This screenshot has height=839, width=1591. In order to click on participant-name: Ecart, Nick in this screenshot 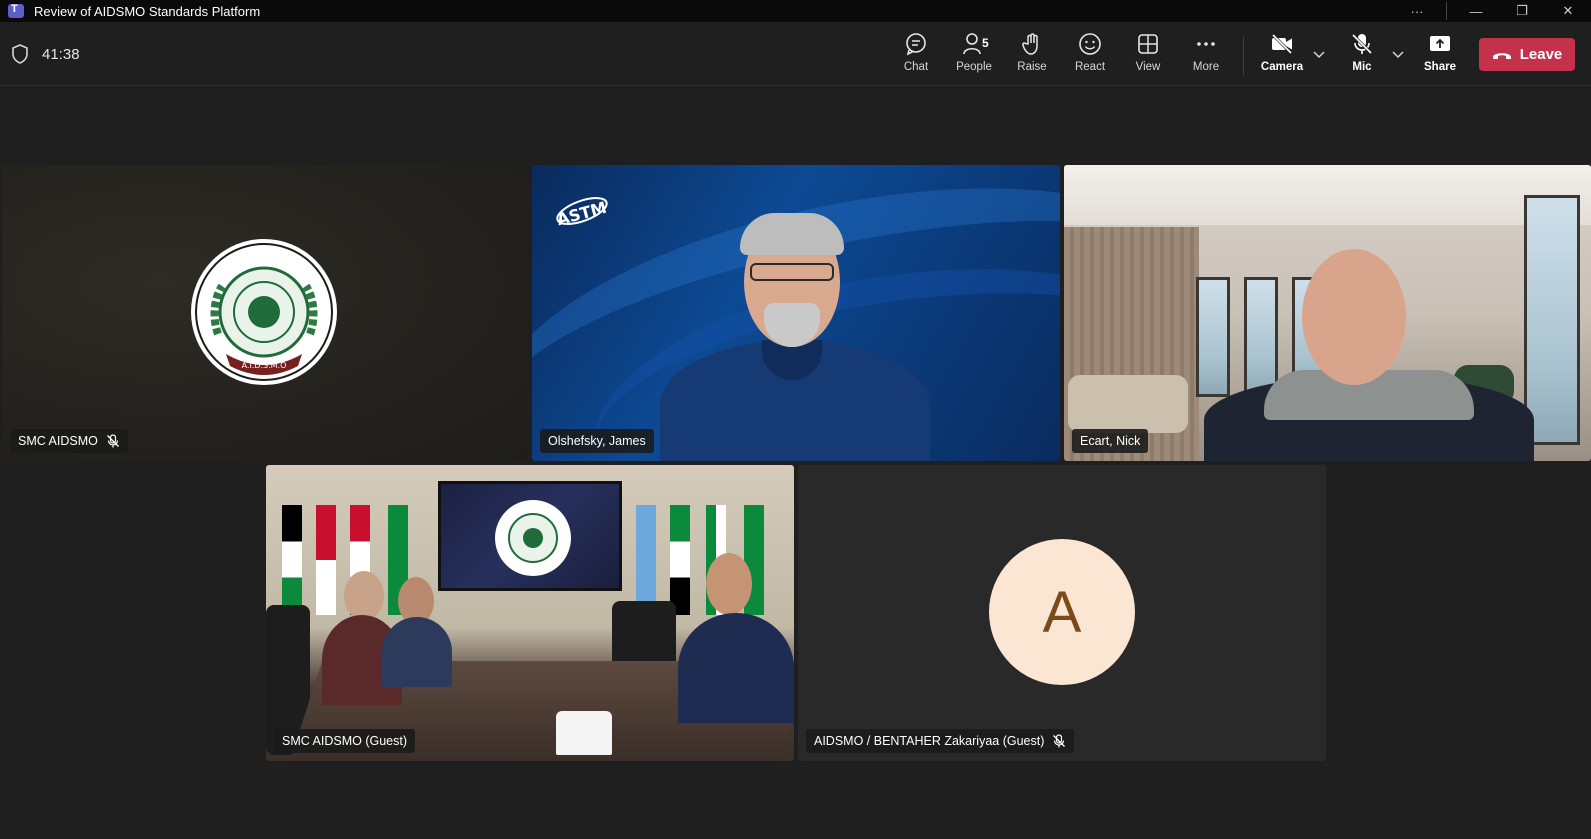, I will do `click(1110, 441)`.